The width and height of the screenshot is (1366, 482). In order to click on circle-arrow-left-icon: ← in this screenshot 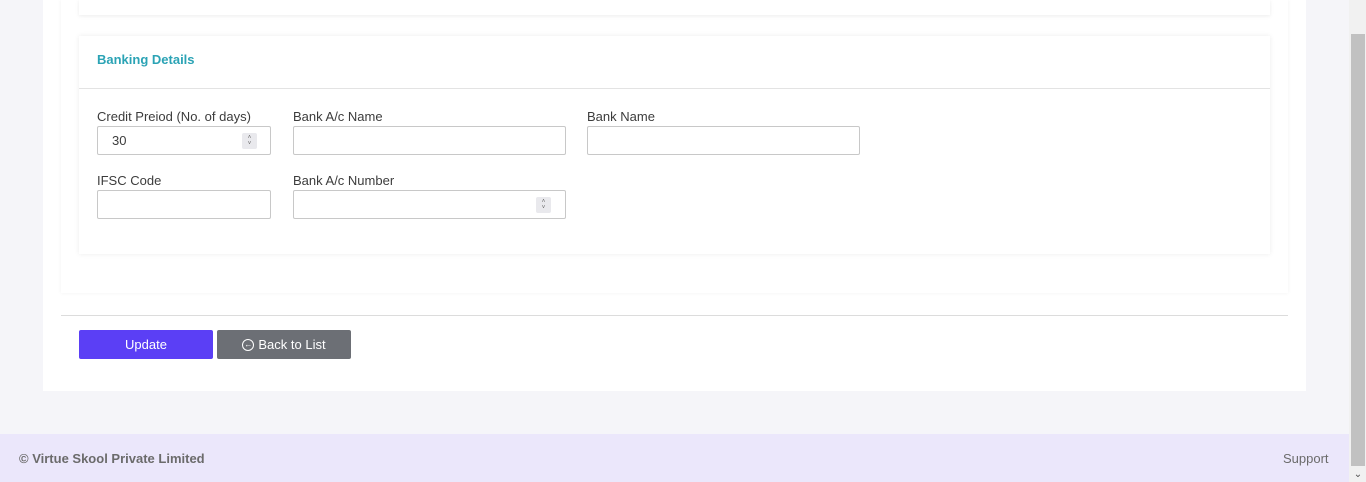, I will do `click(248, 344)`.